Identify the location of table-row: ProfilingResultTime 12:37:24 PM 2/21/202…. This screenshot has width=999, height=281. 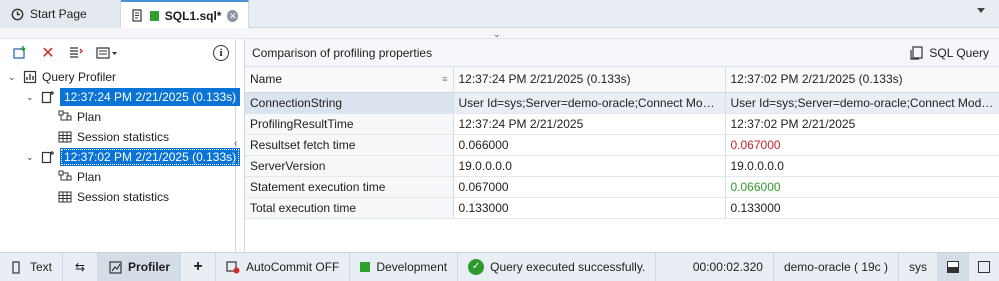
(622, 124).